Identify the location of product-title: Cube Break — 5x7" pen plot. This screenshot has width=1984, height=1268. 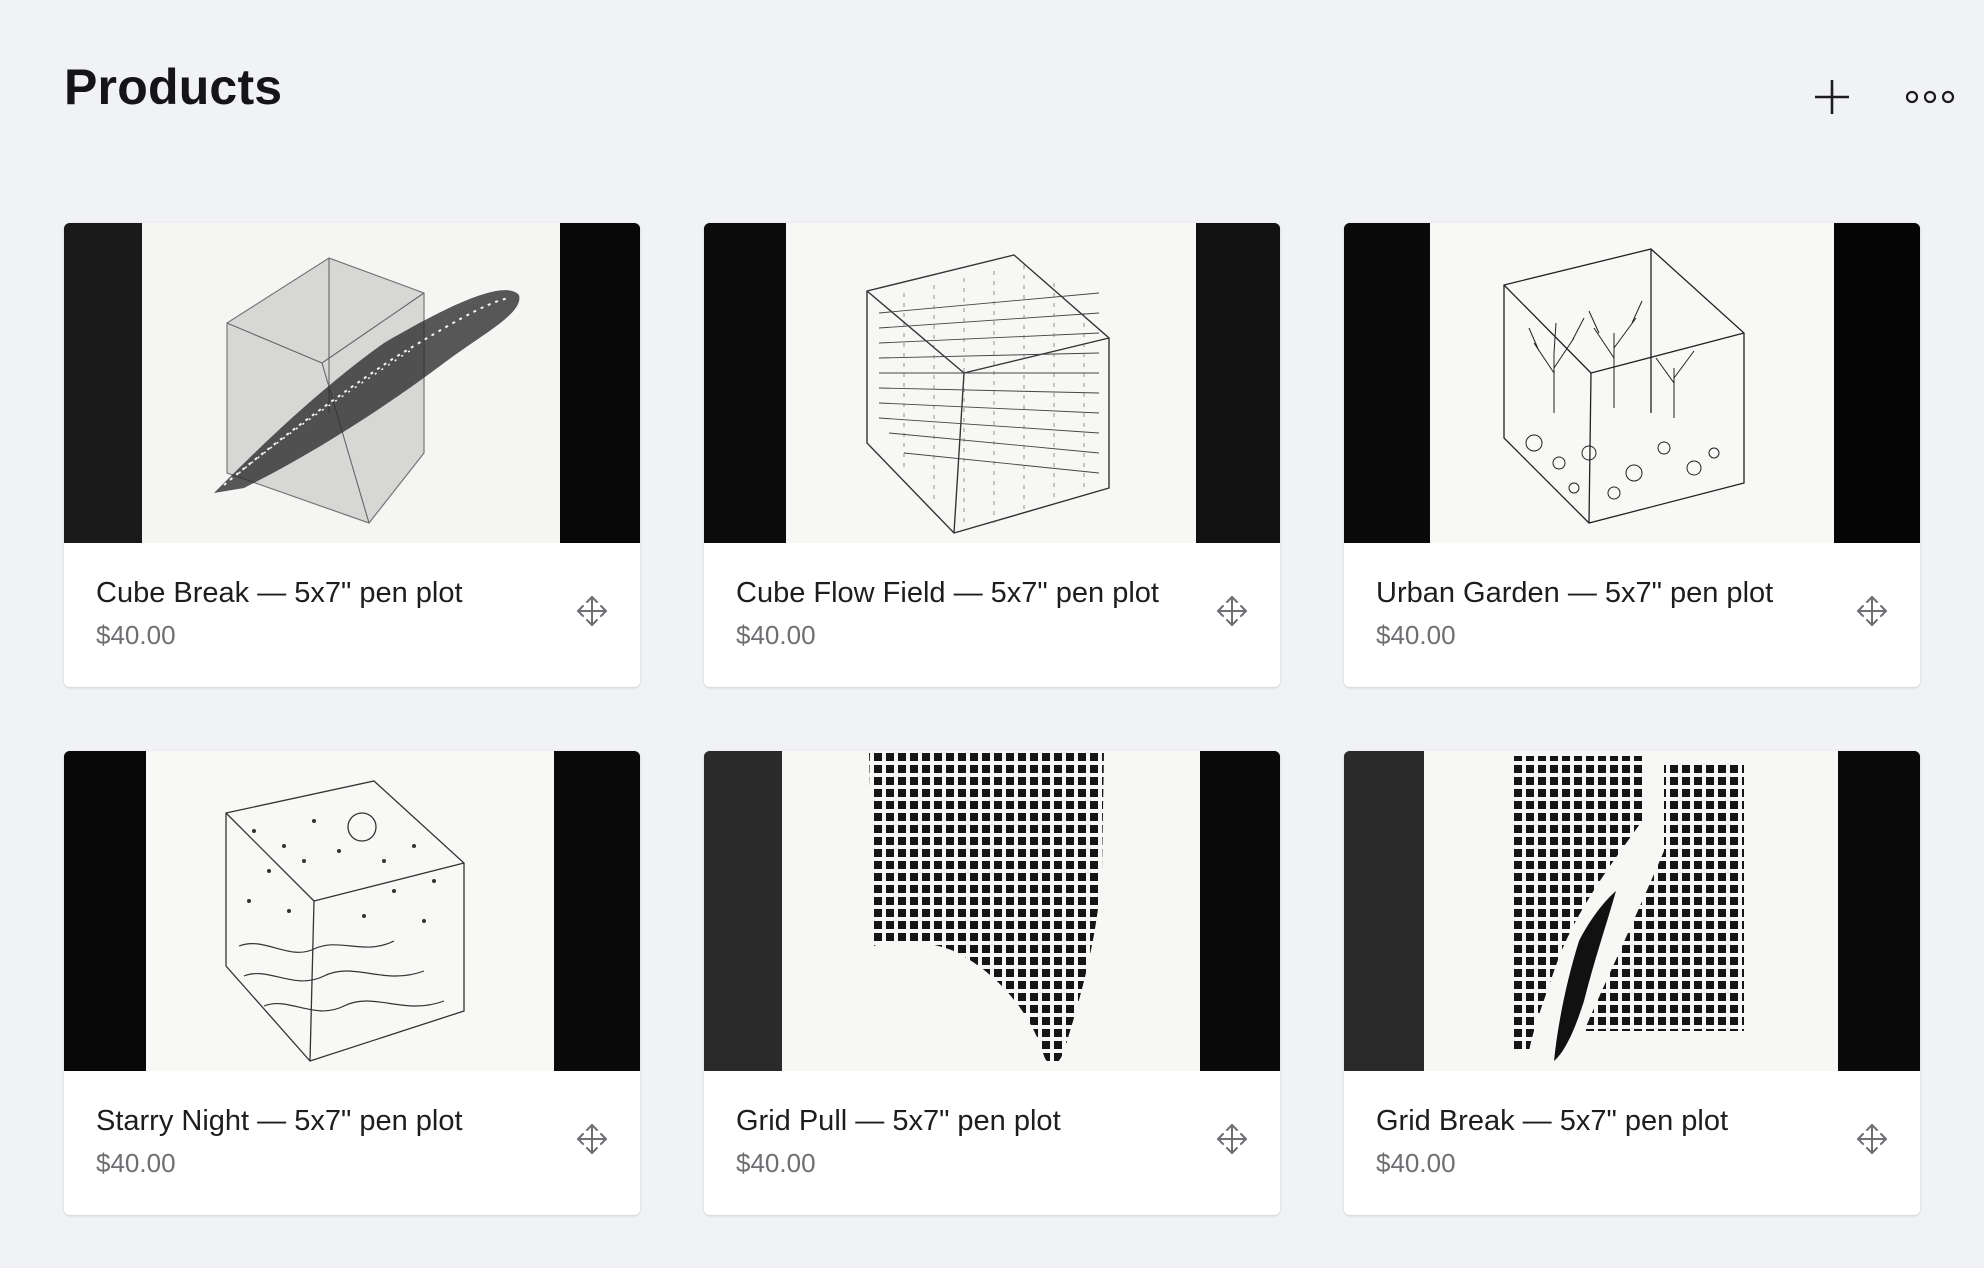
(279, 593).